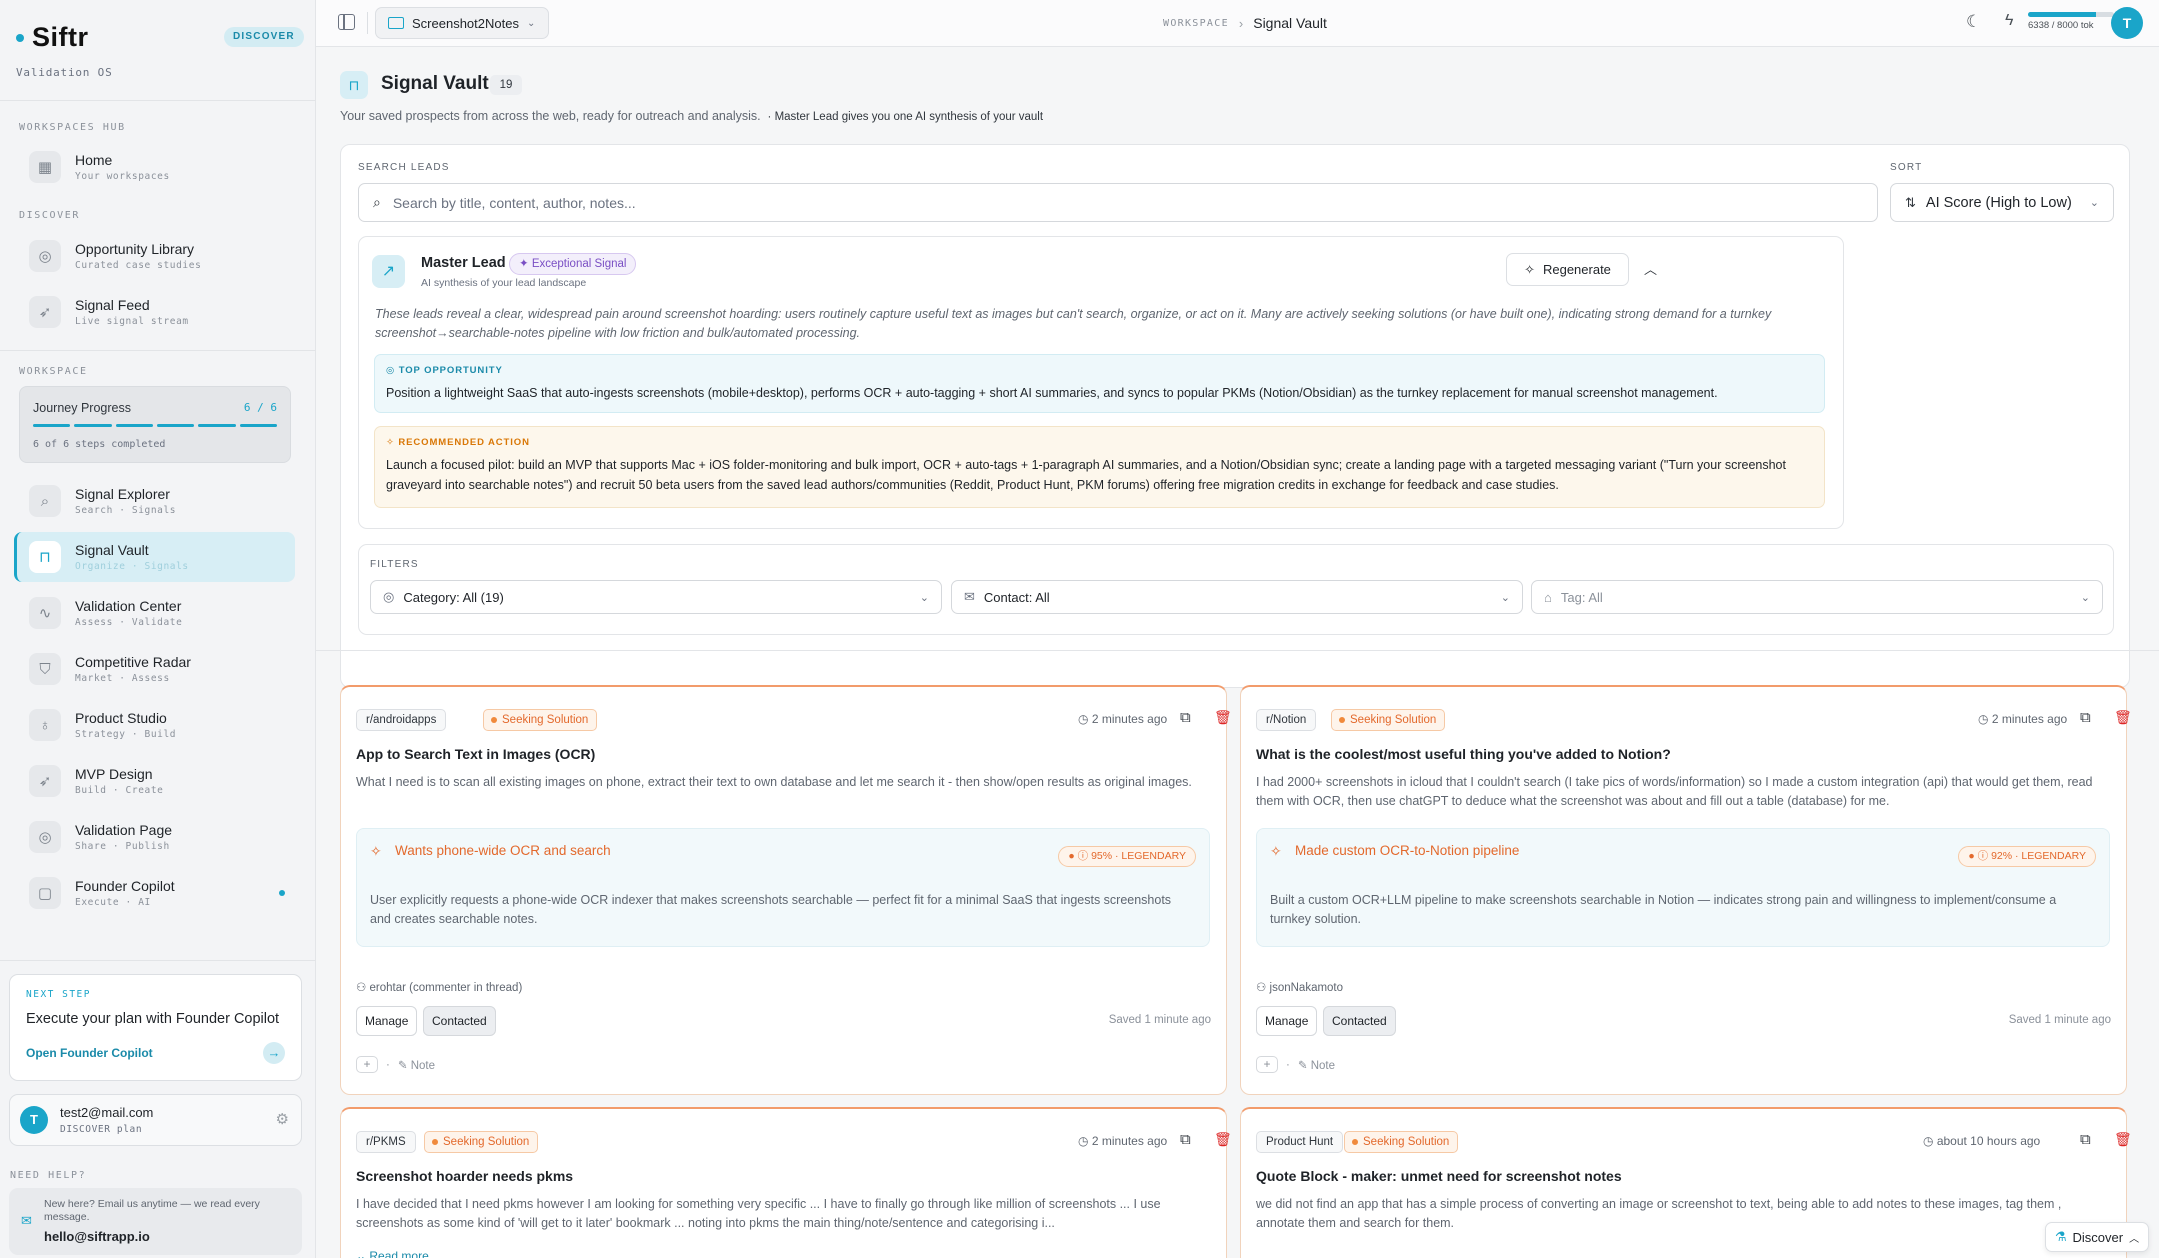  I want to click on category-filter: ◎ Category: All (19) ⌄, so click(656, 597).